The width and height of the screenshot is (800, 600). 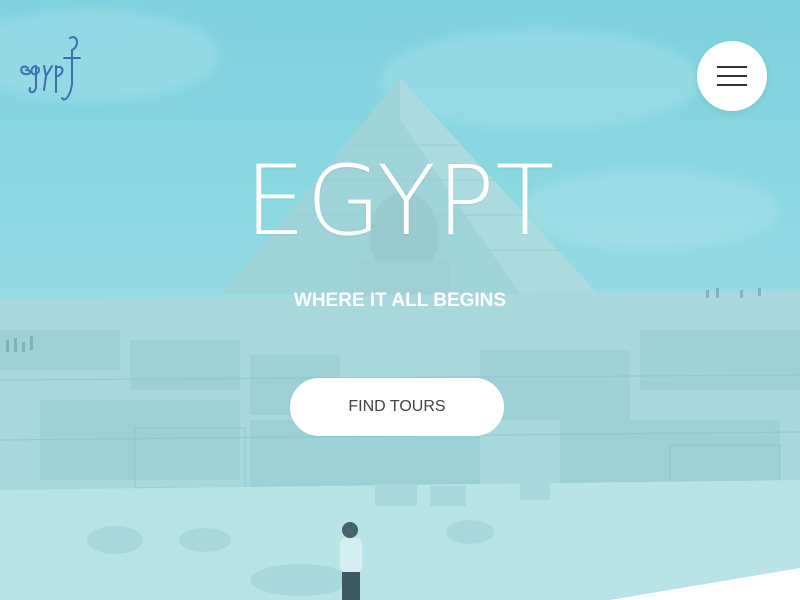 I want to click on hamburger-menu-icon, so click(x=732, y=76).